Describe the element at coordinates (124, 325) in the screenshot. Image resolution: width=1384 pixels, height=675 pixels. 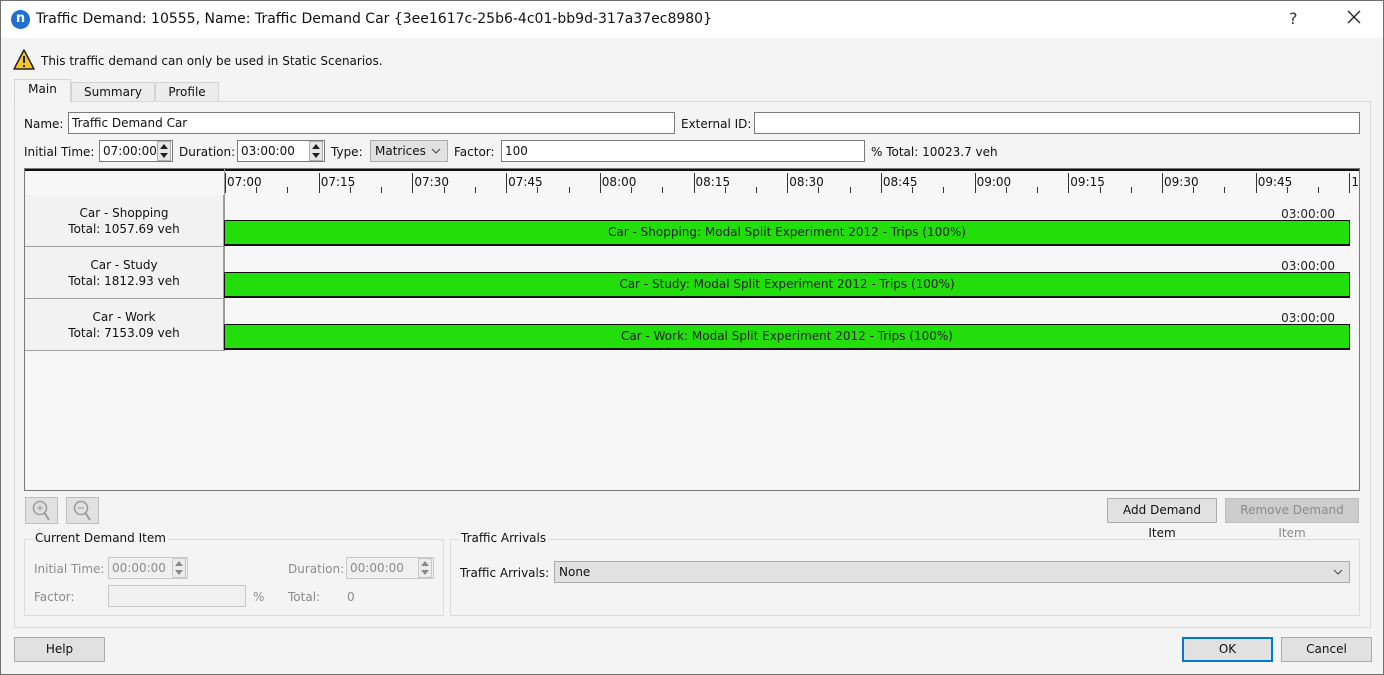
I see `demand-row-label: Car - Work Total: 7153.09 veh` at that location.